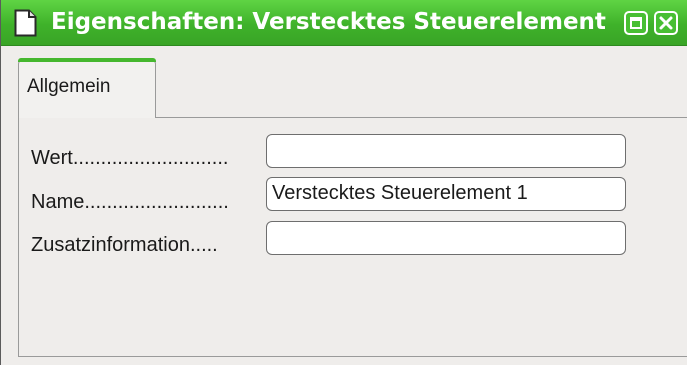  I want to click on window-title: Eigenschaften: Verstecktes Steuerelement, so click(328, 22).